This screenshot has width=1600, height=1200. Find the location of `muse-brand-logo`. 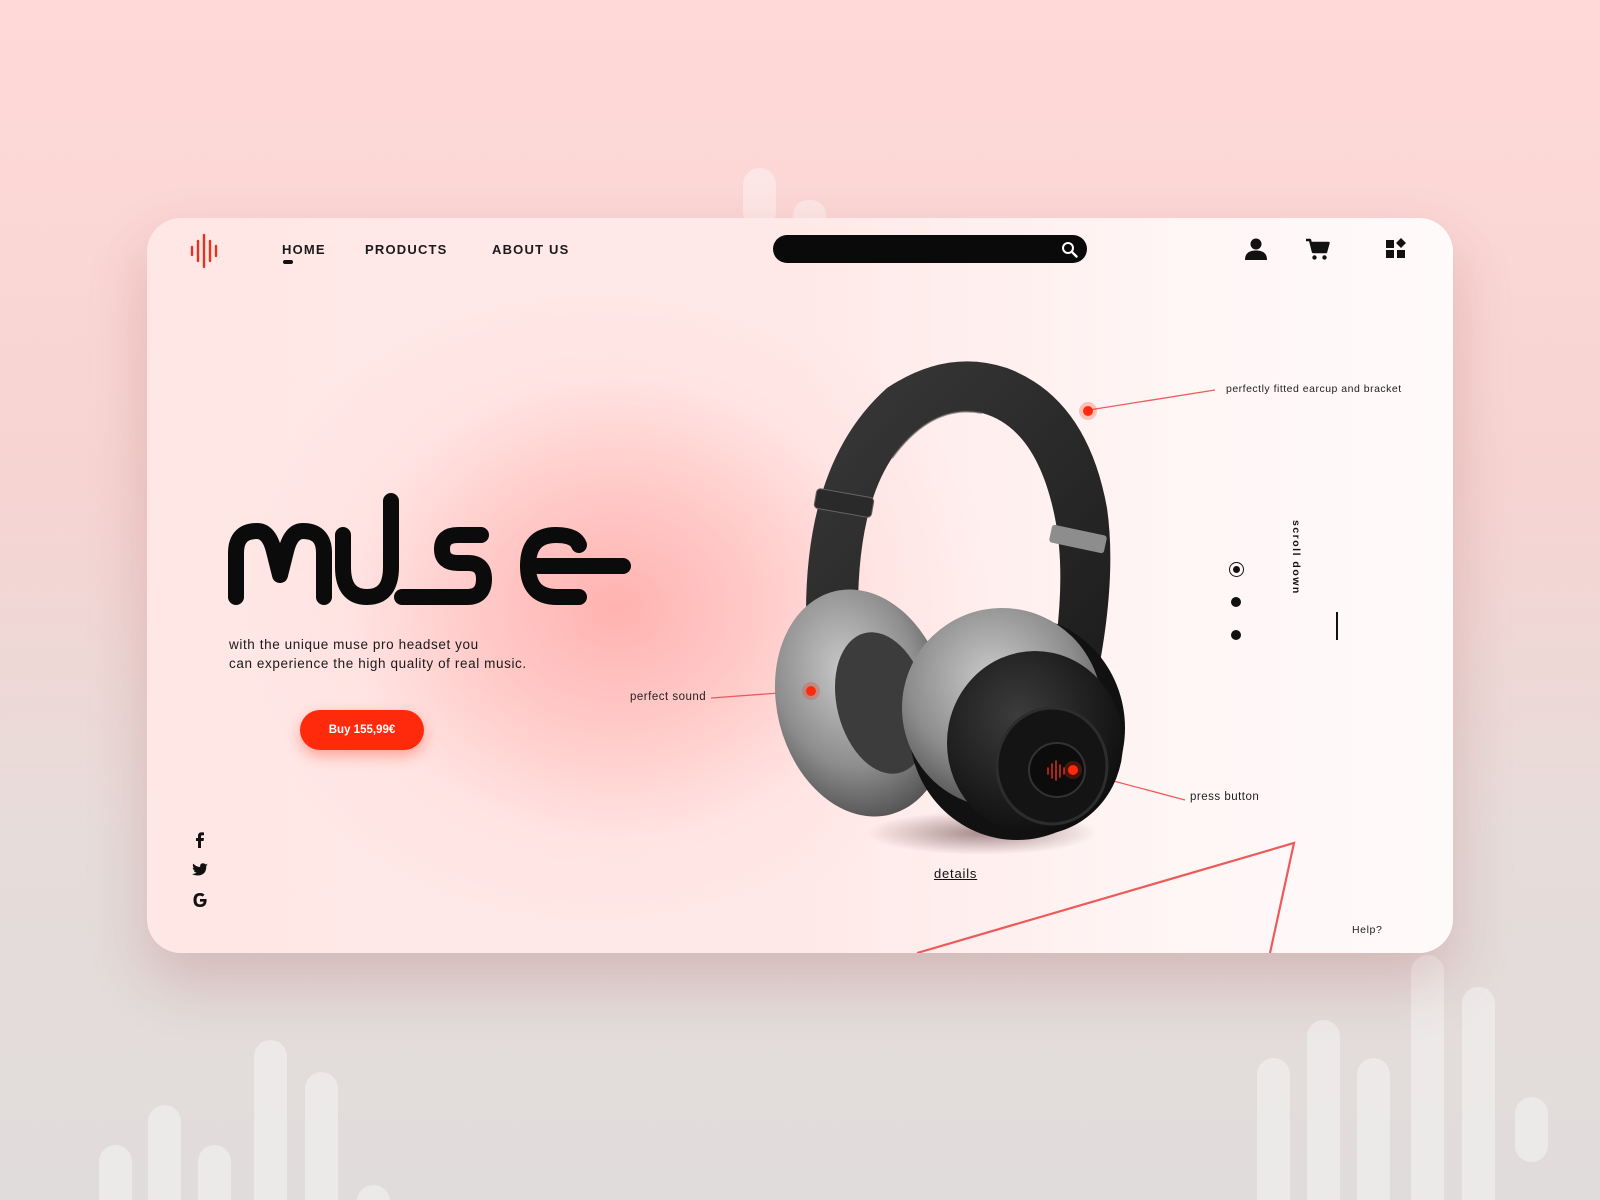

muse-brand-logo is located at coordinates (429, 549).